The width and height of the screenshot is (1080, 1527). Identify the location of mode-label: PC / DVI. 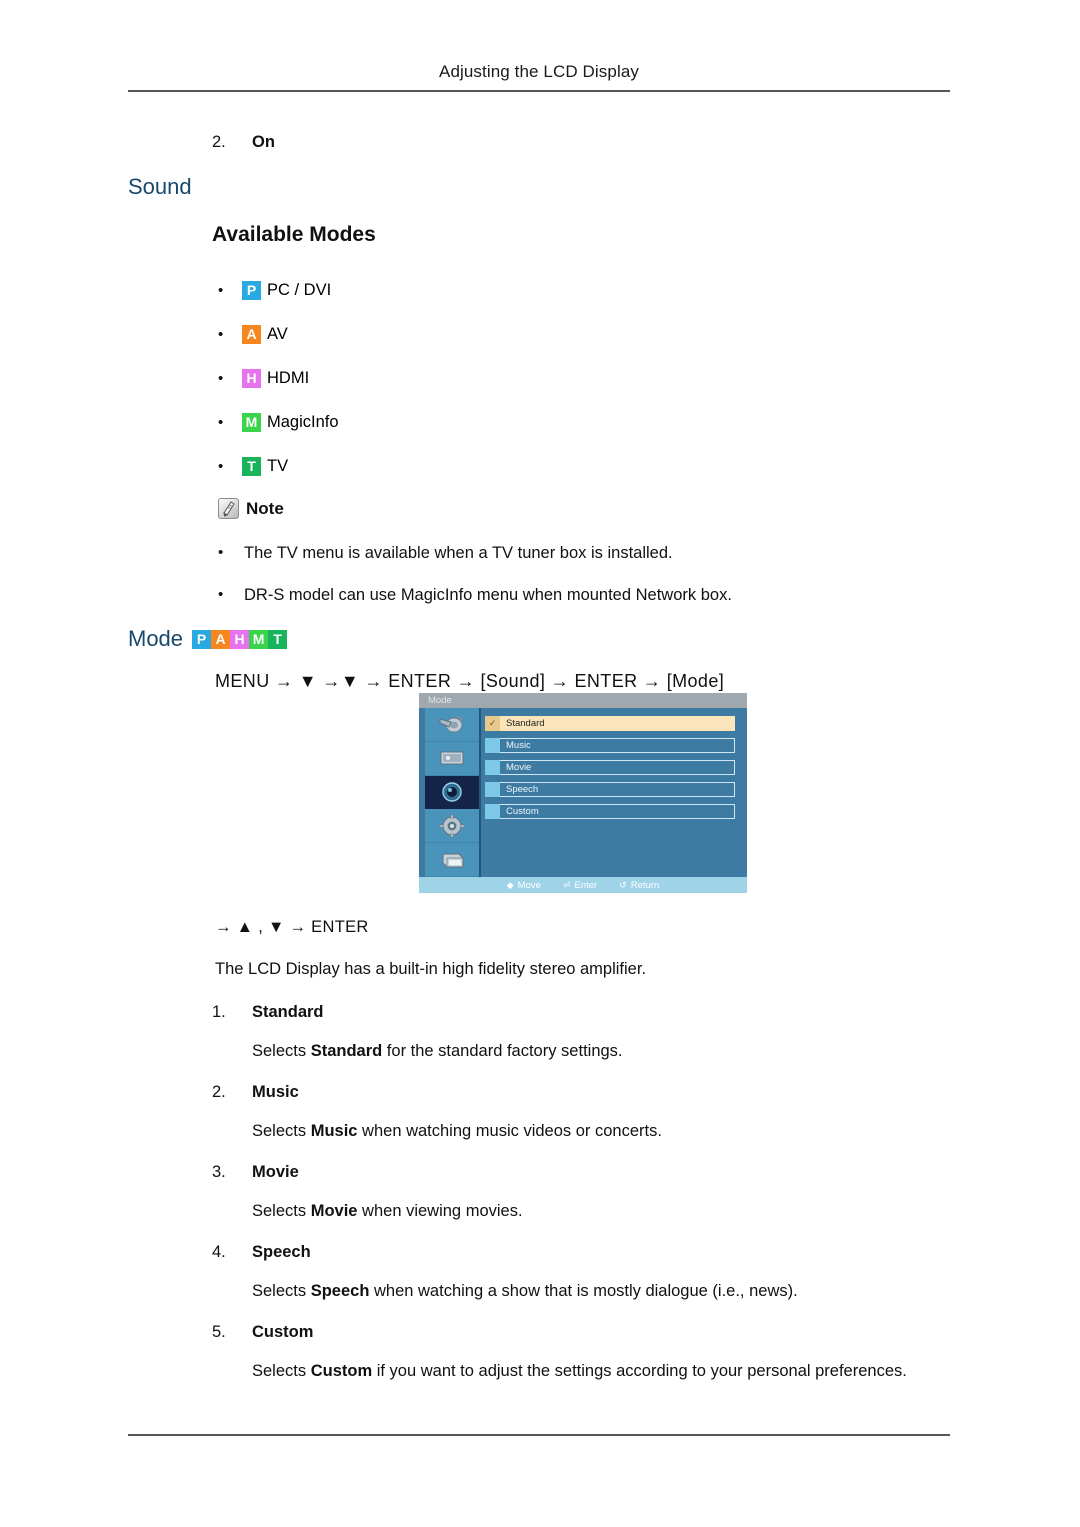
(299, 289).